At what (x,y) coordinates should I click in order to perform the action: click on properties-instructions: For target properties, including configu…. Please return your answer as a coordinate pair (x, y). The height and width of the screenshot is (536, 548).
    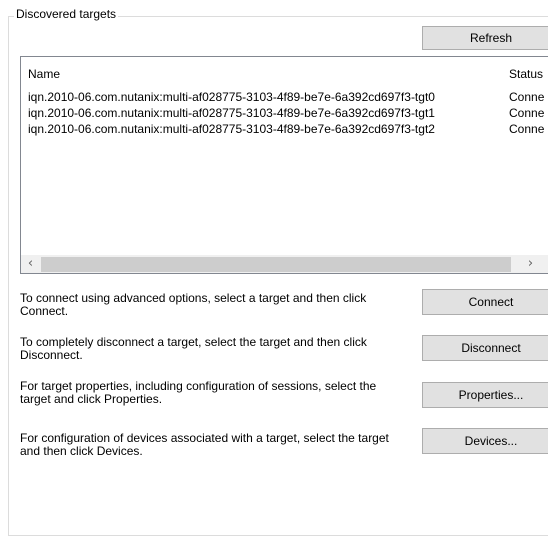
    Looking at the image, I should click on (198, 392).